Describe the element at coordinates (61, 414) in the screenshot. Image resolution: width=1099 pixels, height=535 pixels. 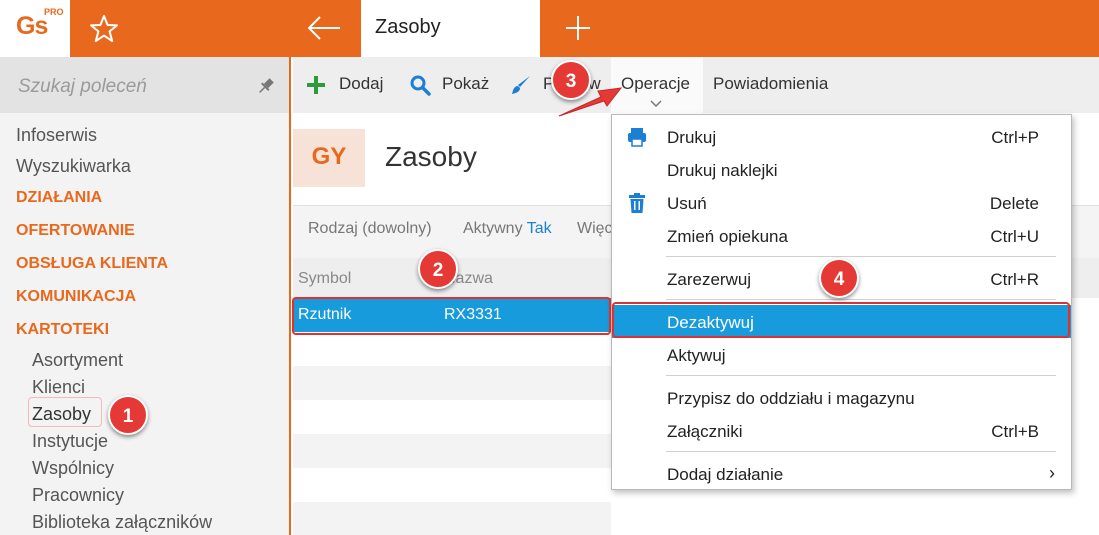
I see `sidebar-item-zasoby: Zasoby` at that location.